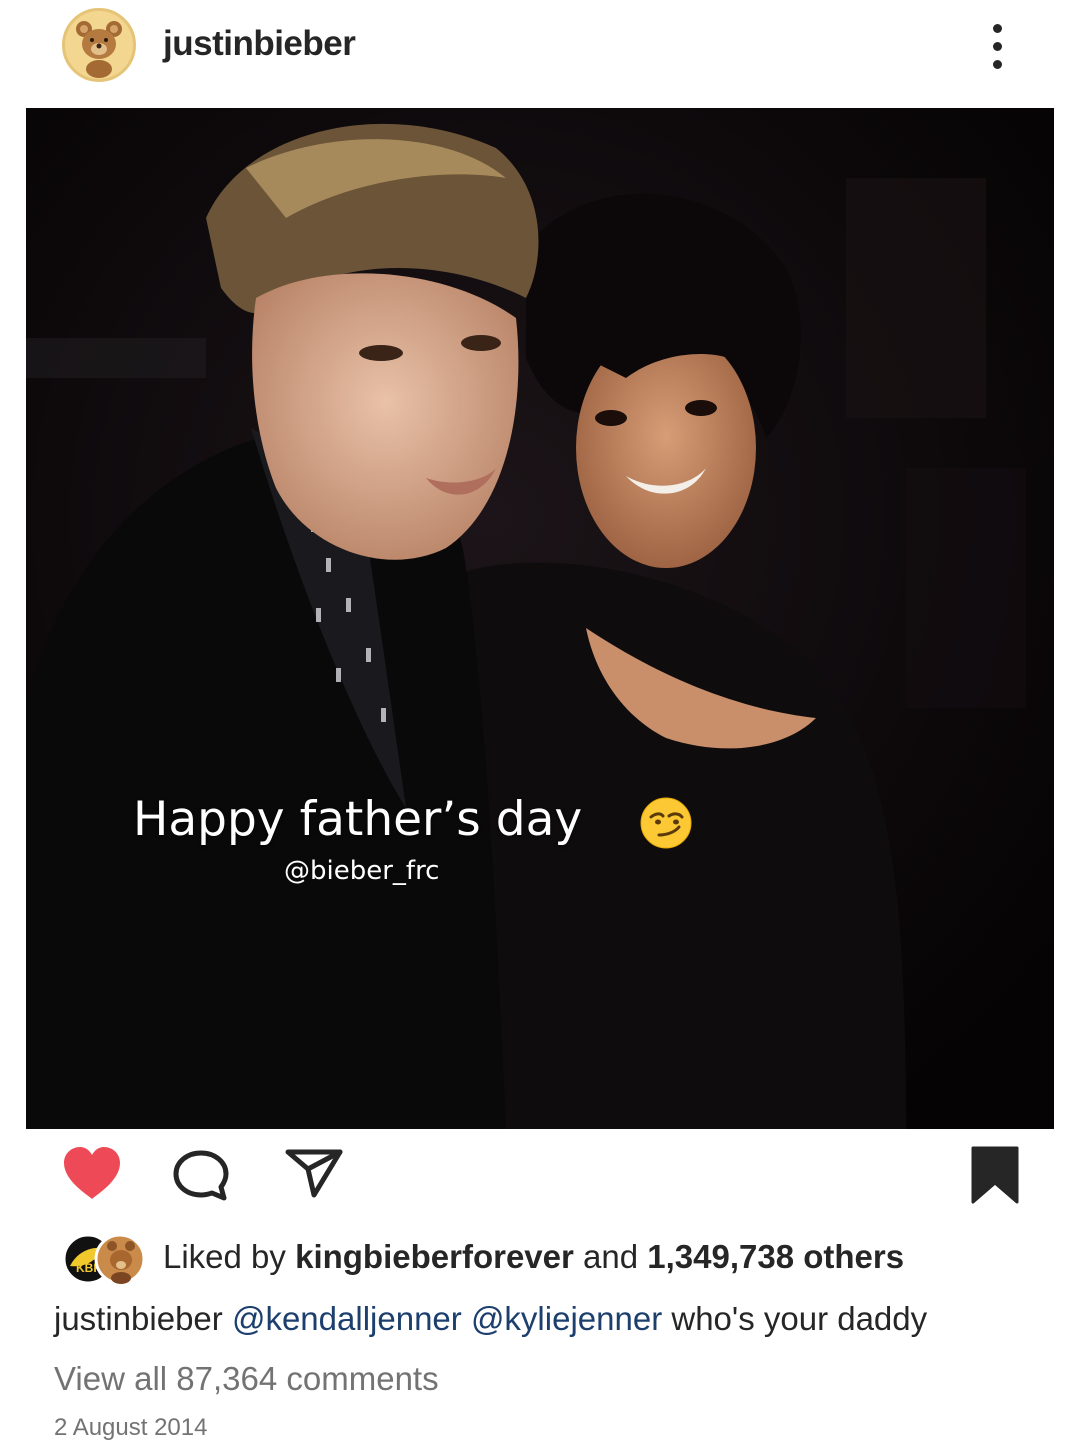  Describe the element at coordinates (131, 1427) in the screenshot. I see `post-date: 2 August 2014` at that location.